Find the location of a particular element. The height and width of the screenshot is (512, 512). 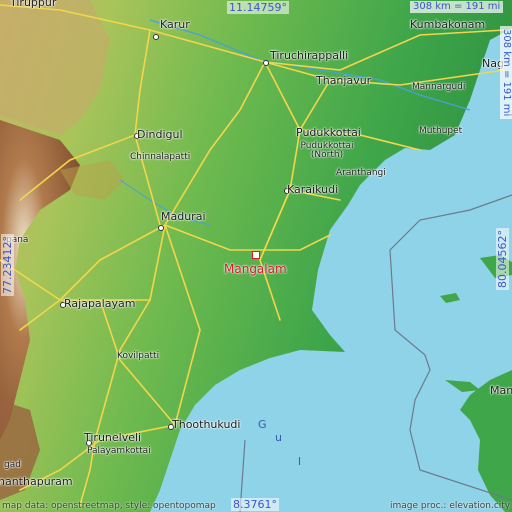

city-label-tiruchirappalli: Tiruchirappalli is located at coordinates (309, 55).